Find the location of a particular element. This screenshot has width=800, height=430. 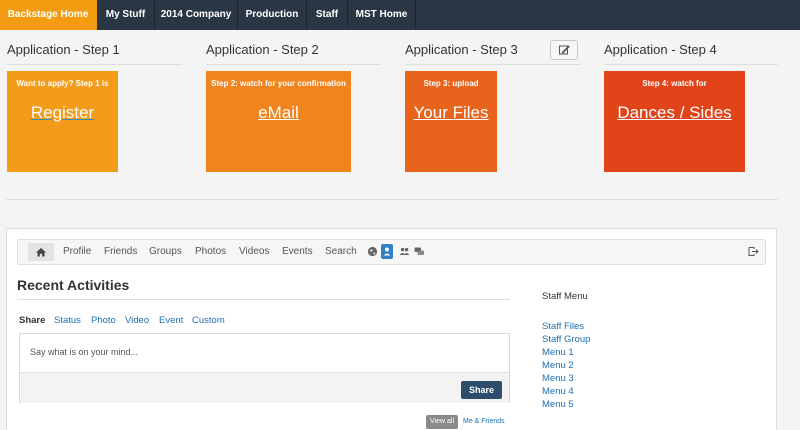

step-2-rule is located at coordinates (293, 64).